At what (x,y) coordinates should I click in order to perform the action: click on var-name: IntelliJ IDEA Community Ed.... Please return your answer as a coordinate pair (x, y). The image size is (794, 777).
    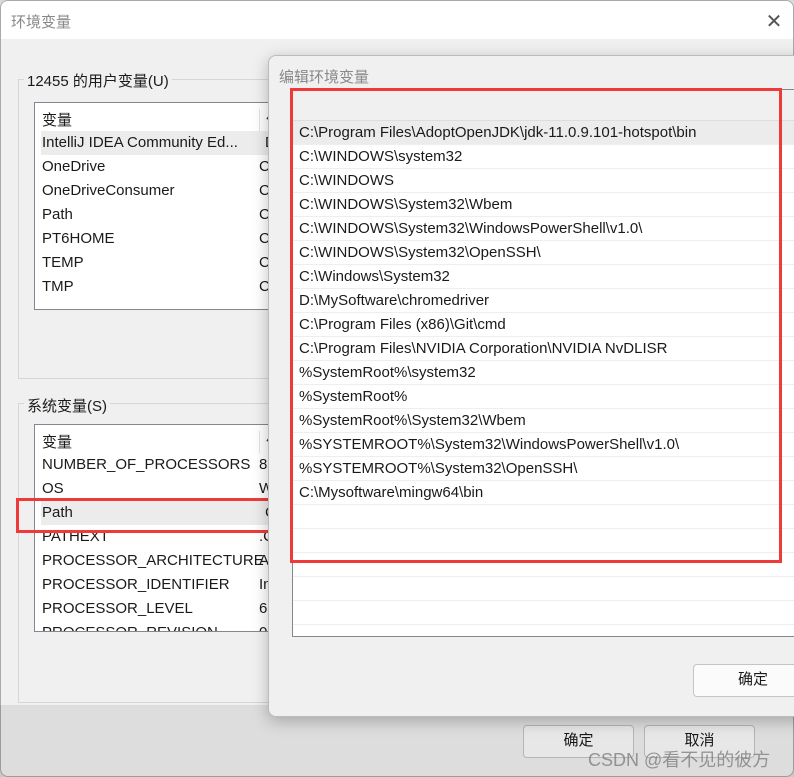
    Looking at the image, I should click on (140, 142).